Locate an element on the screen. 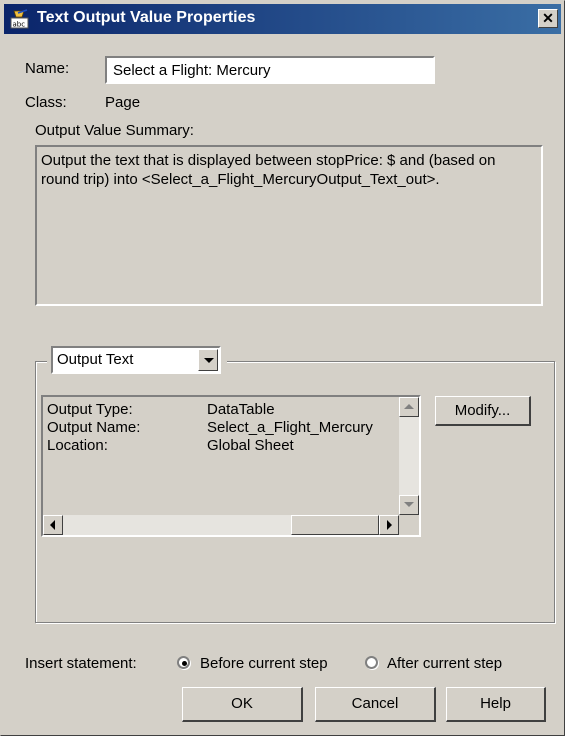 This screenshot has width=565, height=736. dialog-title: Text Output Value Properties is located at coordinates (146, 17).